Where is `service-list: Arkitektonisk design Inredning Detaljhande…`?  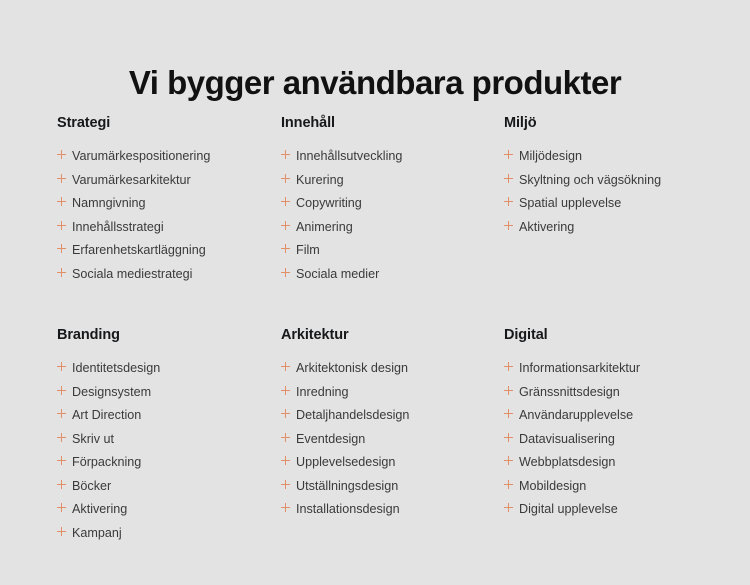 service-list: Arkitektonisk design Inredning Detaljhande… is located at coordinates (392, 439).